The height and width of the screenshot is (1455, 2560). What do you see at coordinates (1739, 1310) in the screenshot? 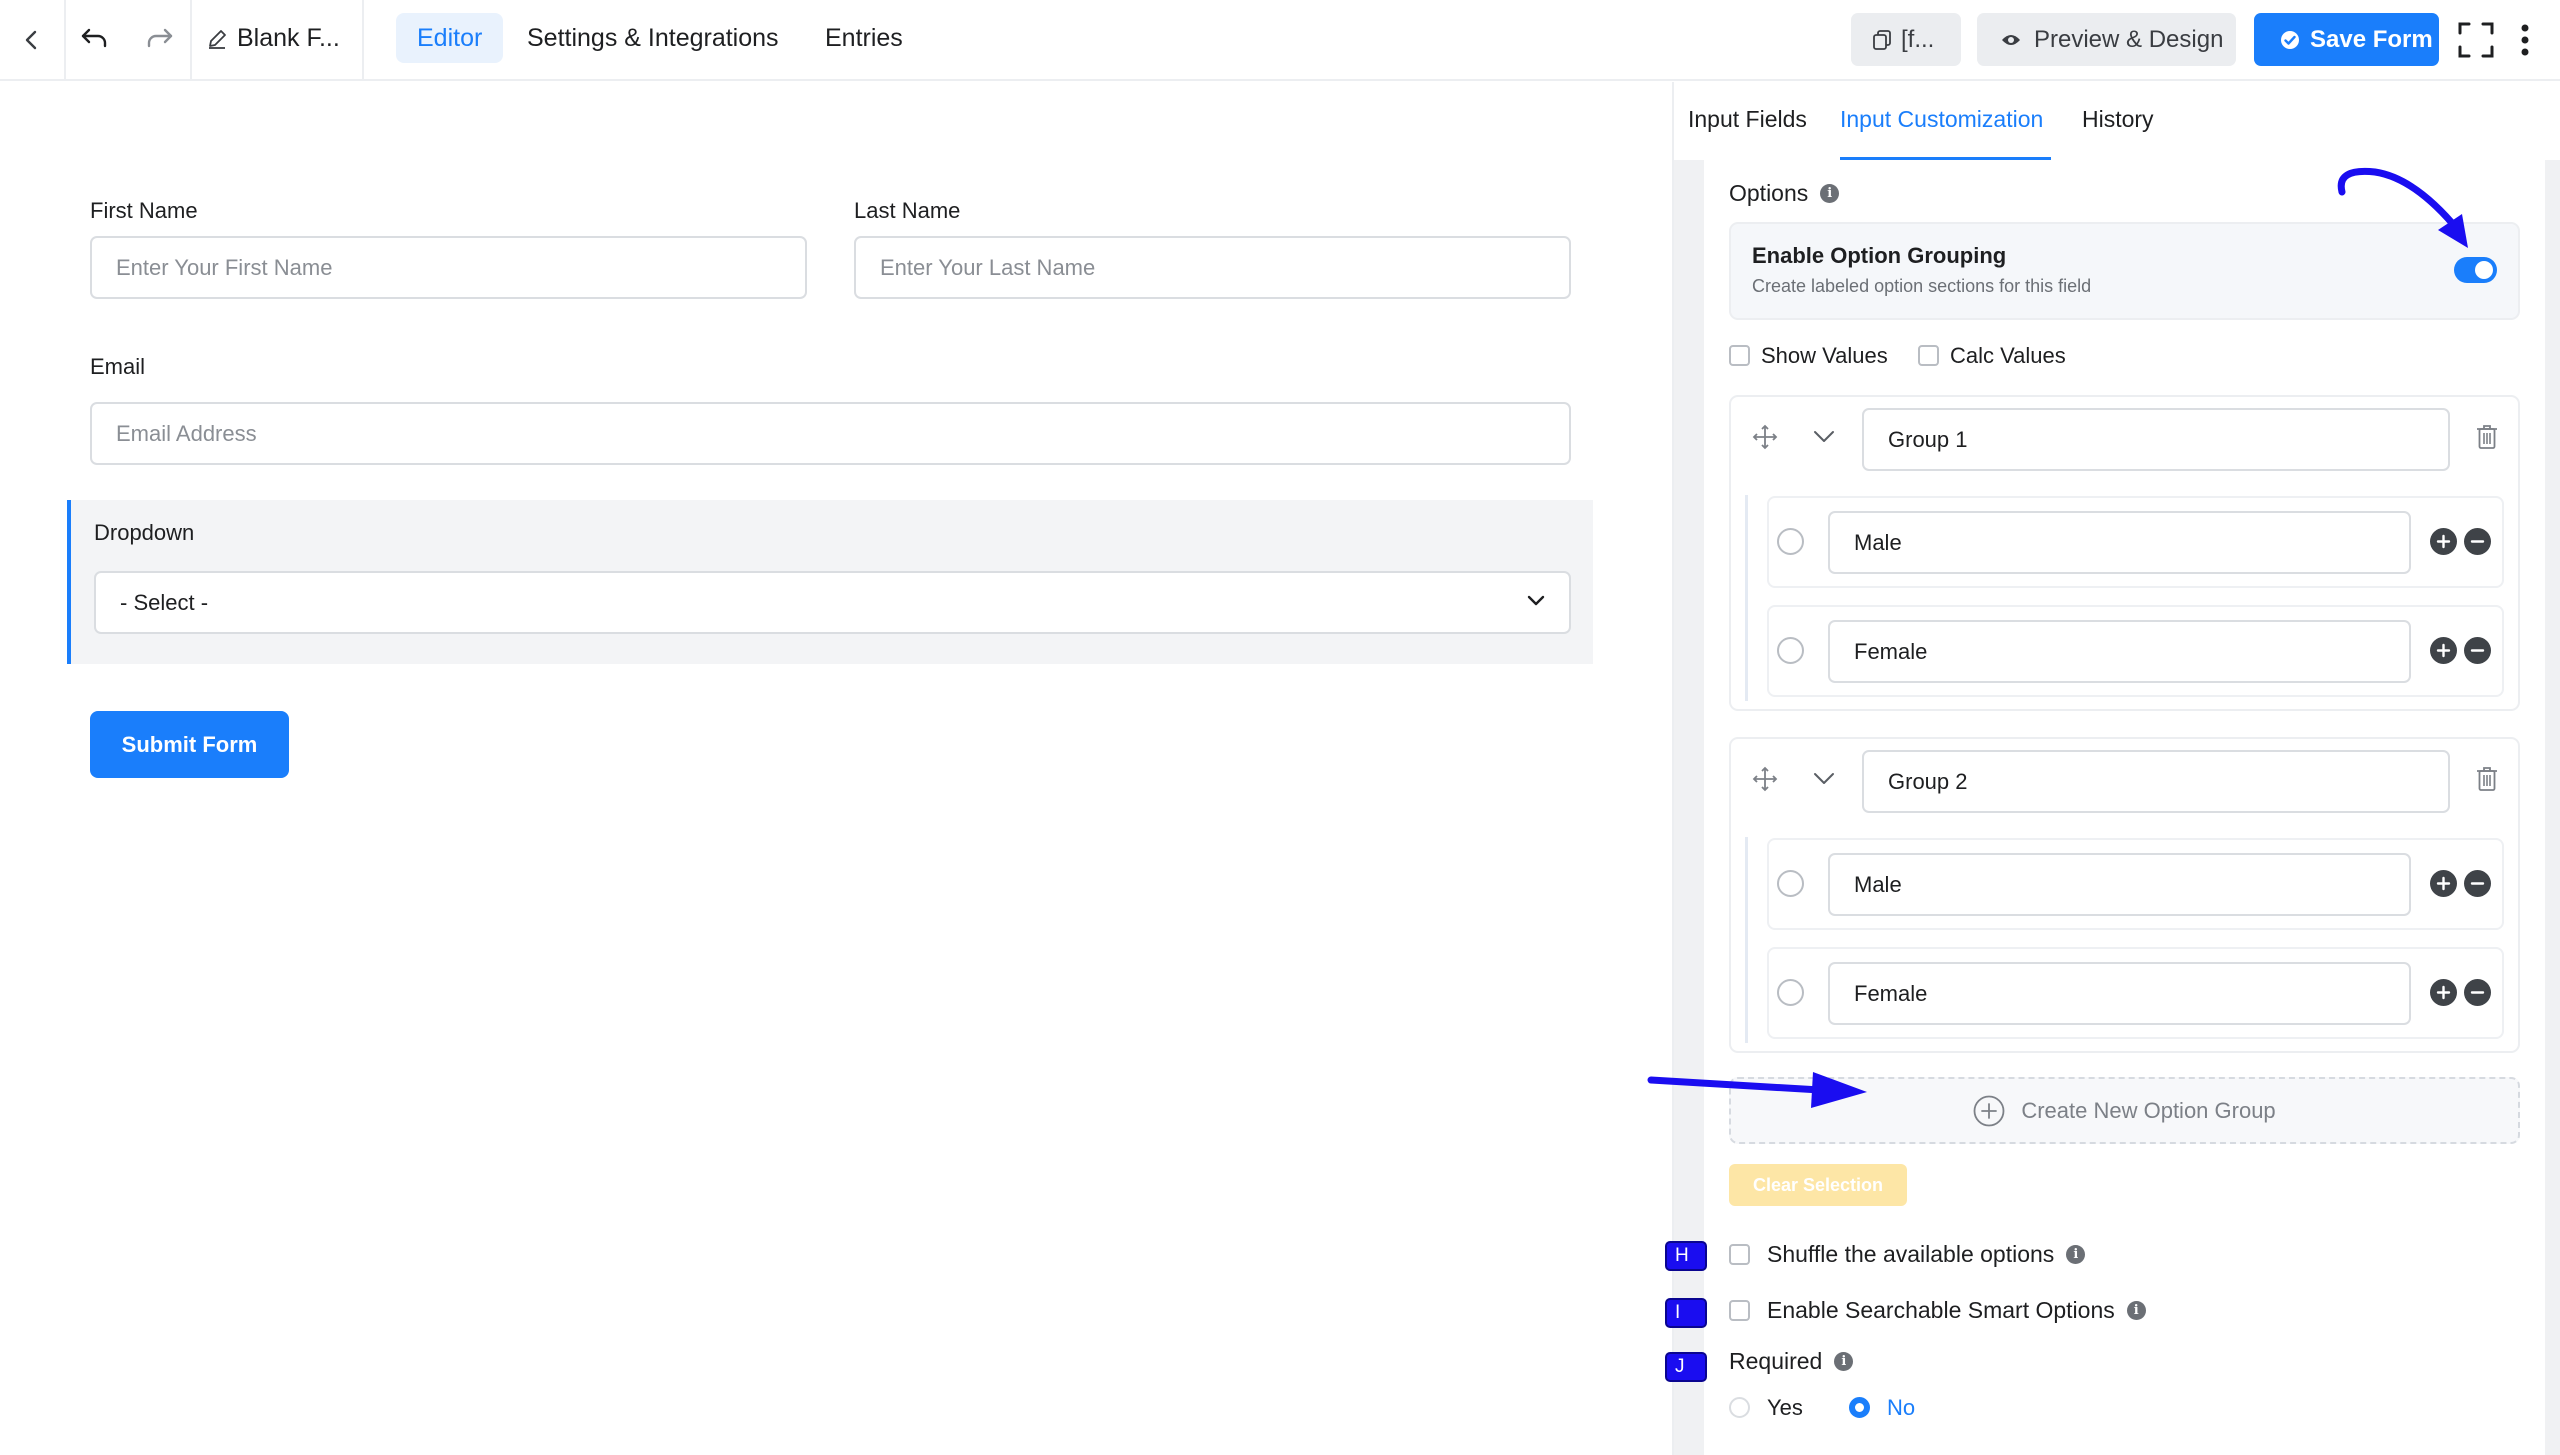
I see `searchable-options-checkbox` at bounding box center [1739, 1310].